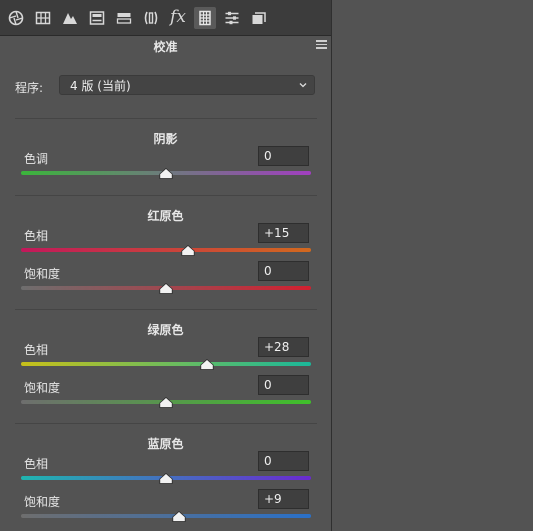  Describe the element at coordinates (187, 85) in the screenshot. I see `process-version-select: 4 版 (当前)` at that location.